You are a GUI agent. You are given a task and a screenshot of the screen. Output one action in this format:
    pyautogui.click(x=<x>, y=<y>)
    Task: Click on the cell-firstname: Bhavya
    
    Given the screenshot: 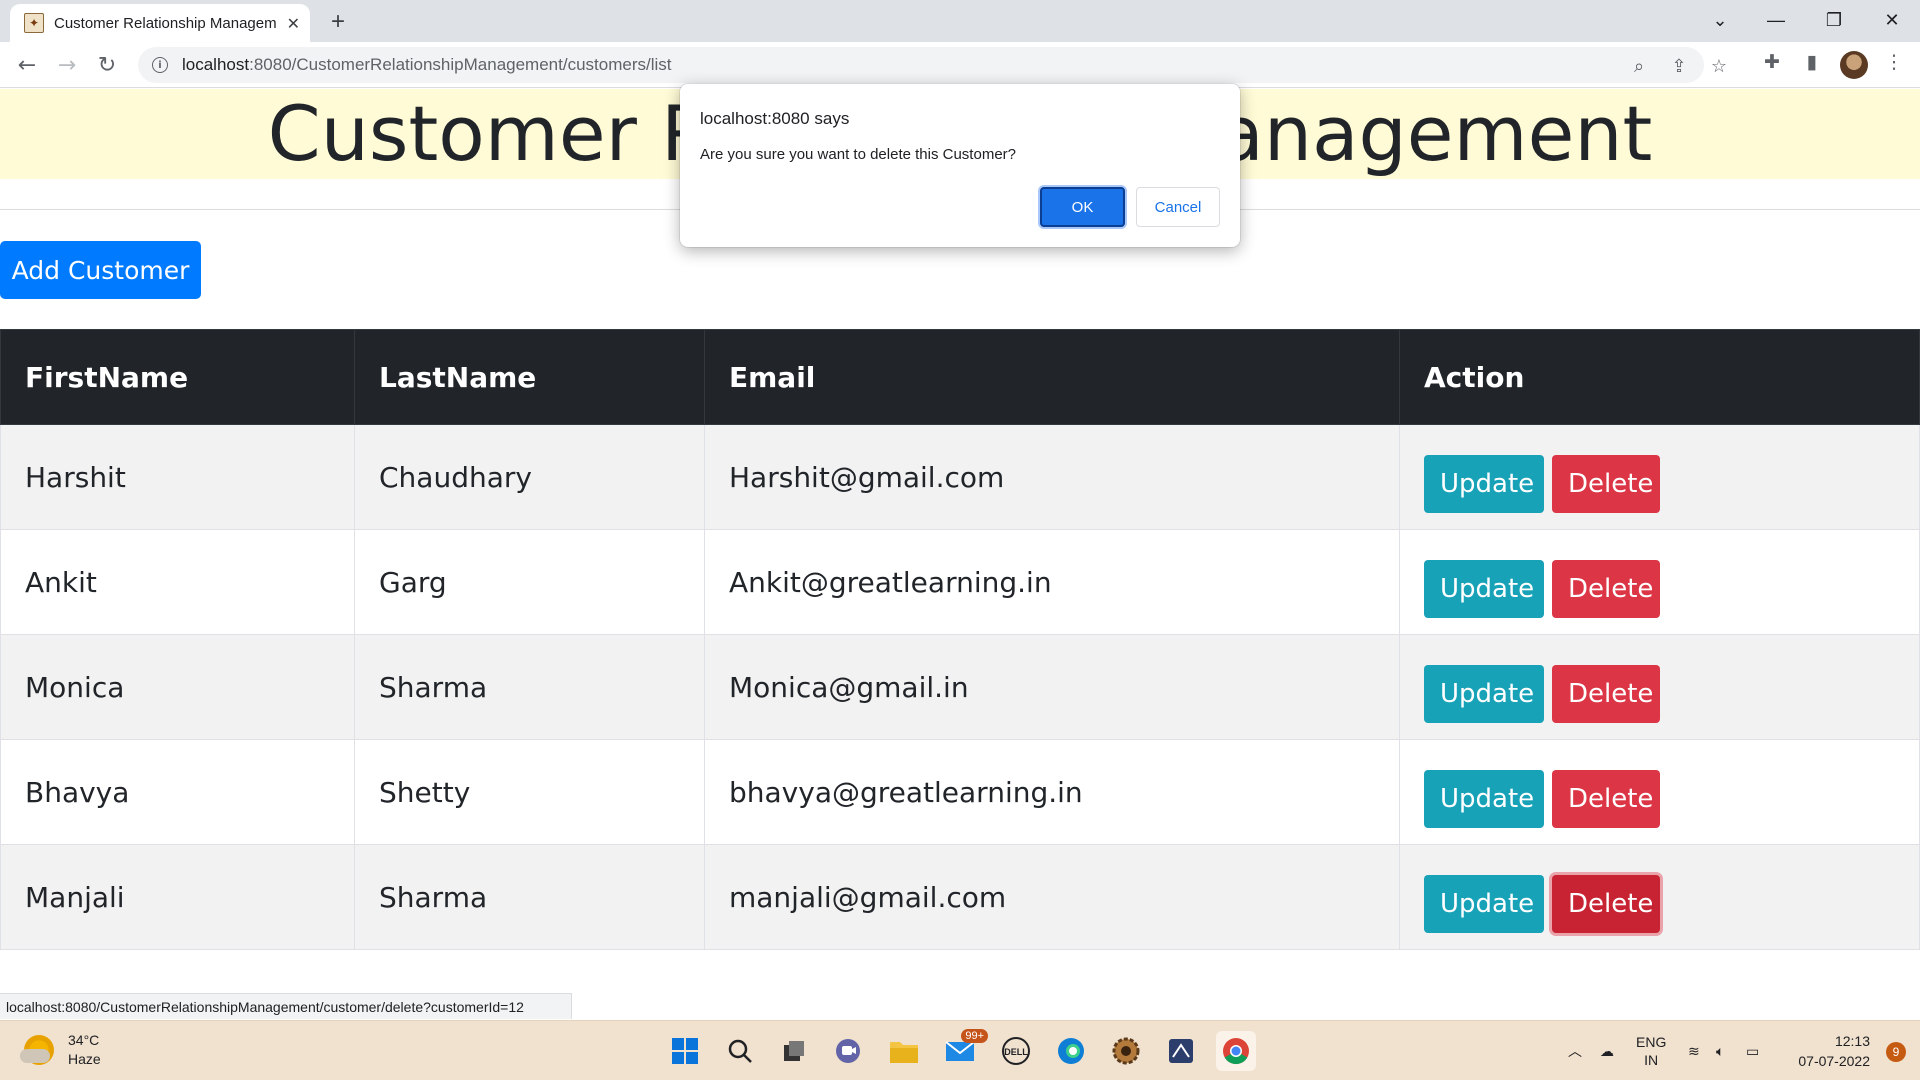 What is the action you would take?
    pyautogui.click(x=177, y=792)
    